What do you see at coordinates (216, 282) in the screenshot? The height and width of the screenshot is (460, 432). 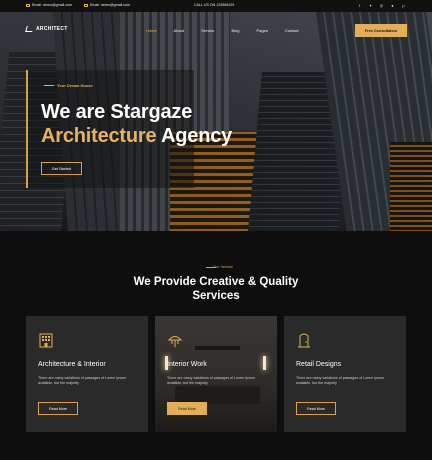 I see `services-title-line1: We Provide Creative & Quality` at bounding box center [216, 282].